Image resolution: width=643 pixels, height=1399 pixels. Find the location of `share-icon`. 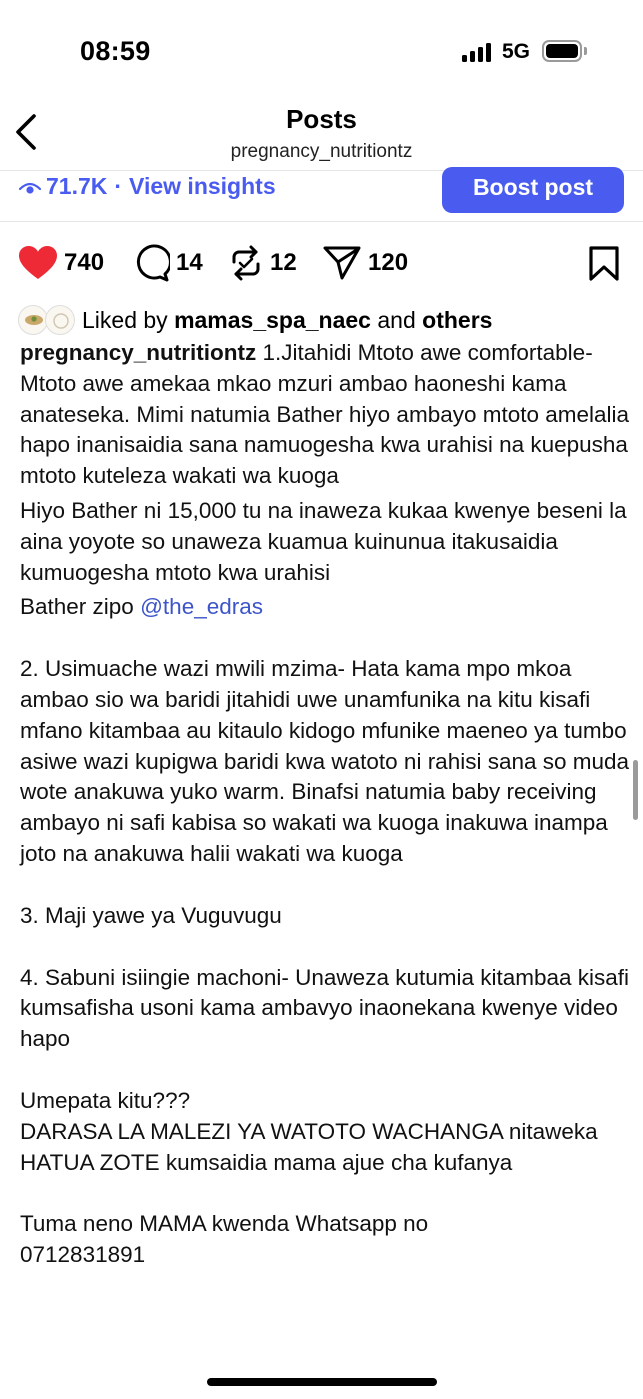

share-icon is located at coordinates (342, 263).